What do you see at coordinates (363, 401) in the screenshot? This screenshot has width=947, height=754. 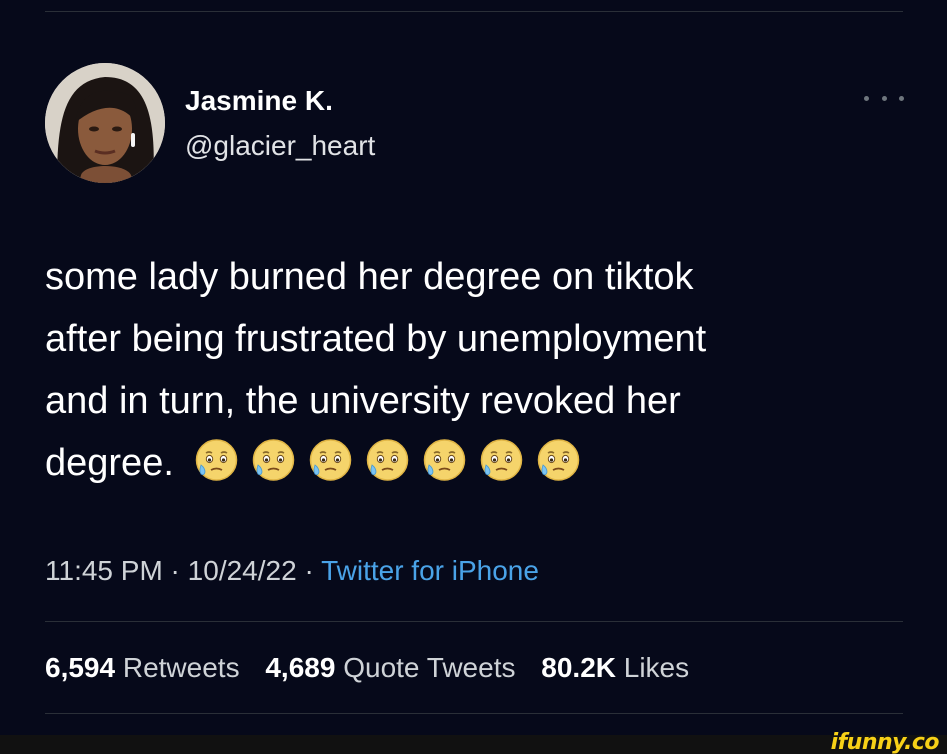 I see `tweet-text-line: and in turn, the university revoked her` at bounding box center [363, 401].